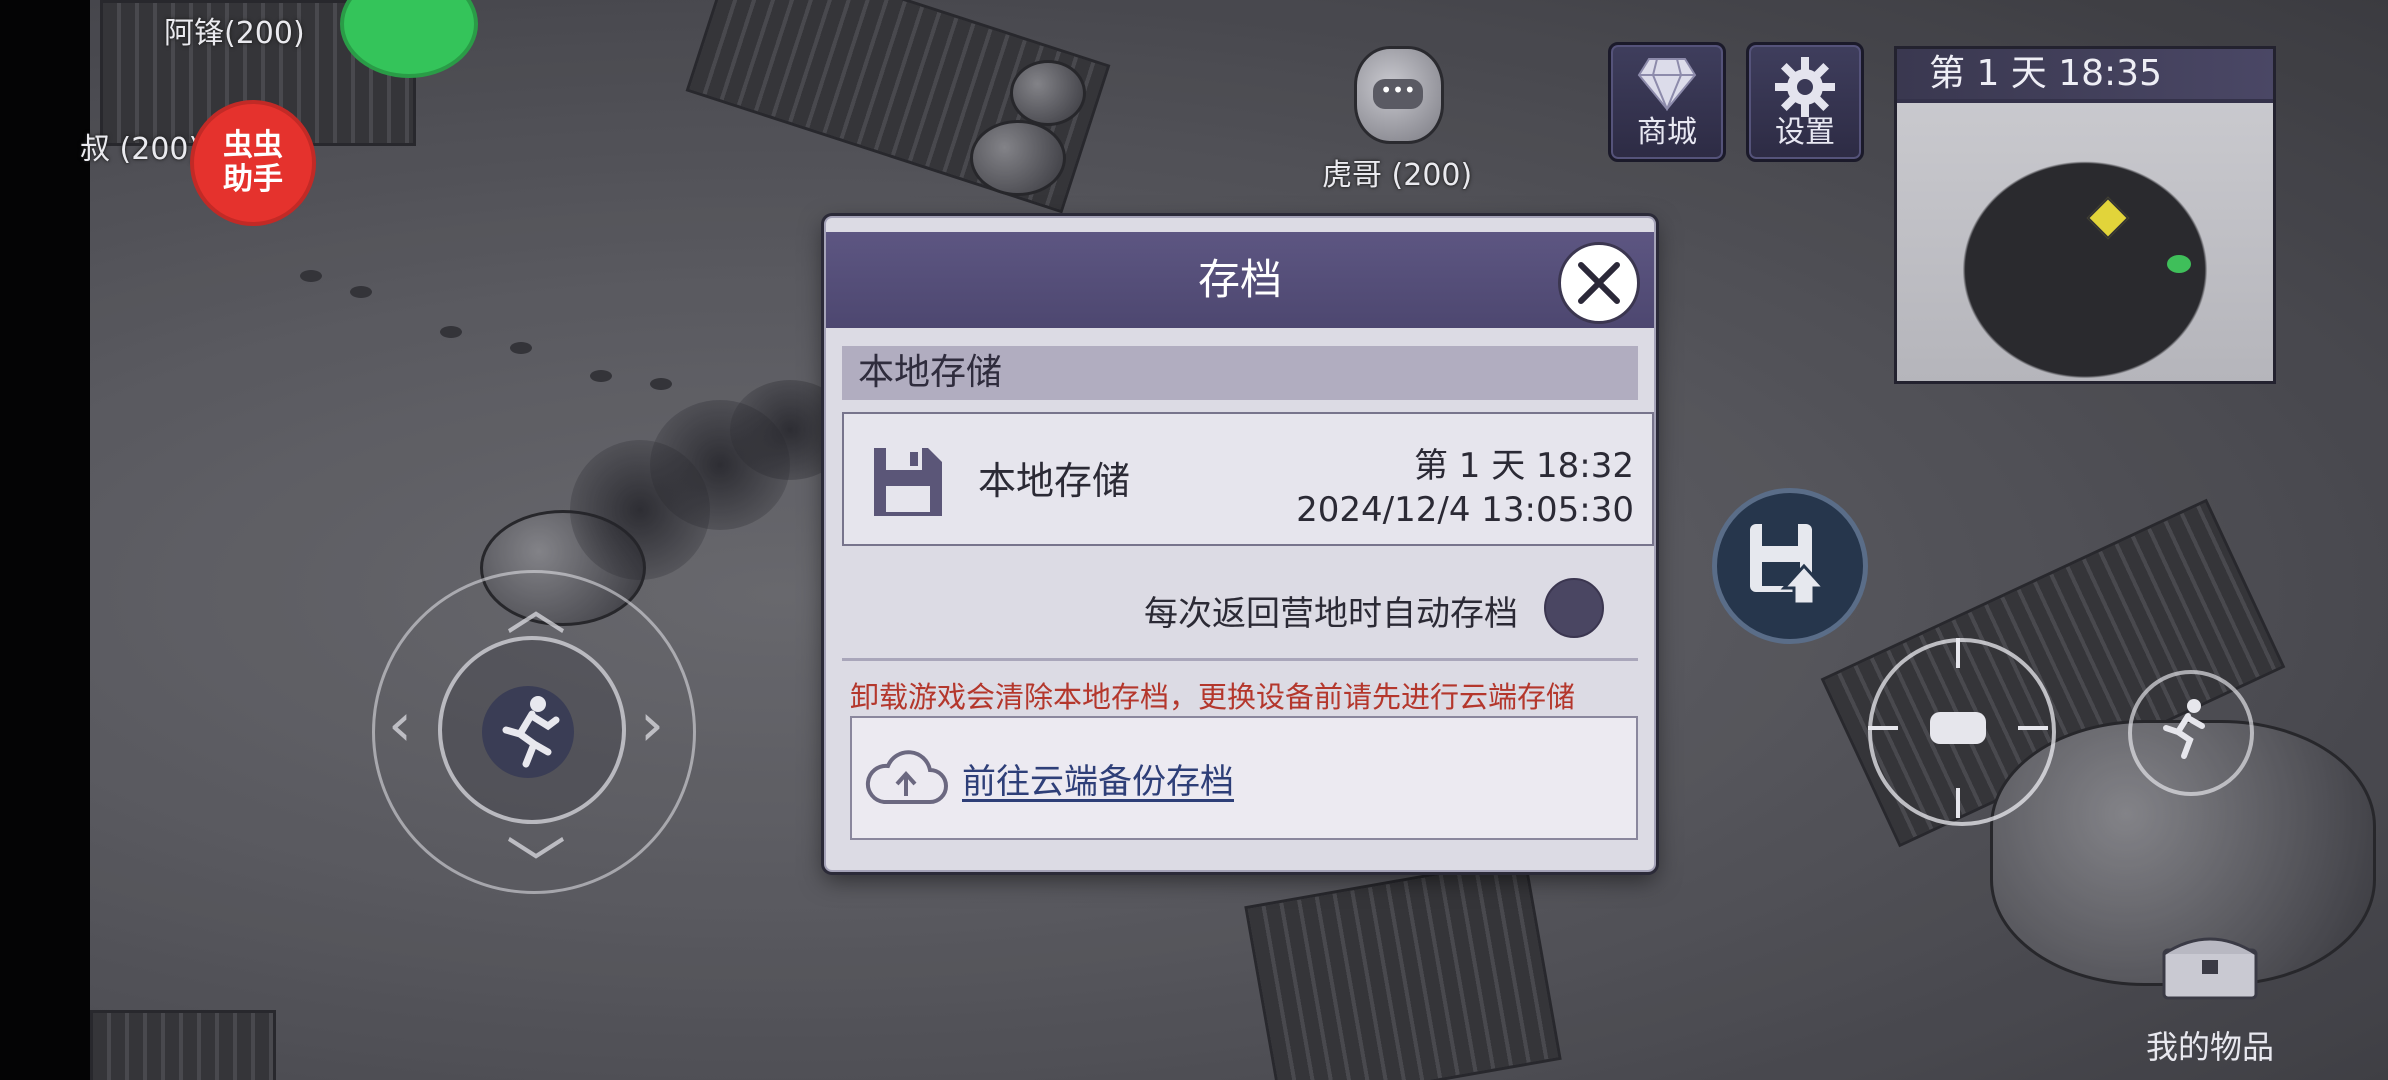  I want to click on running-figure-icon, so click(531, 732).